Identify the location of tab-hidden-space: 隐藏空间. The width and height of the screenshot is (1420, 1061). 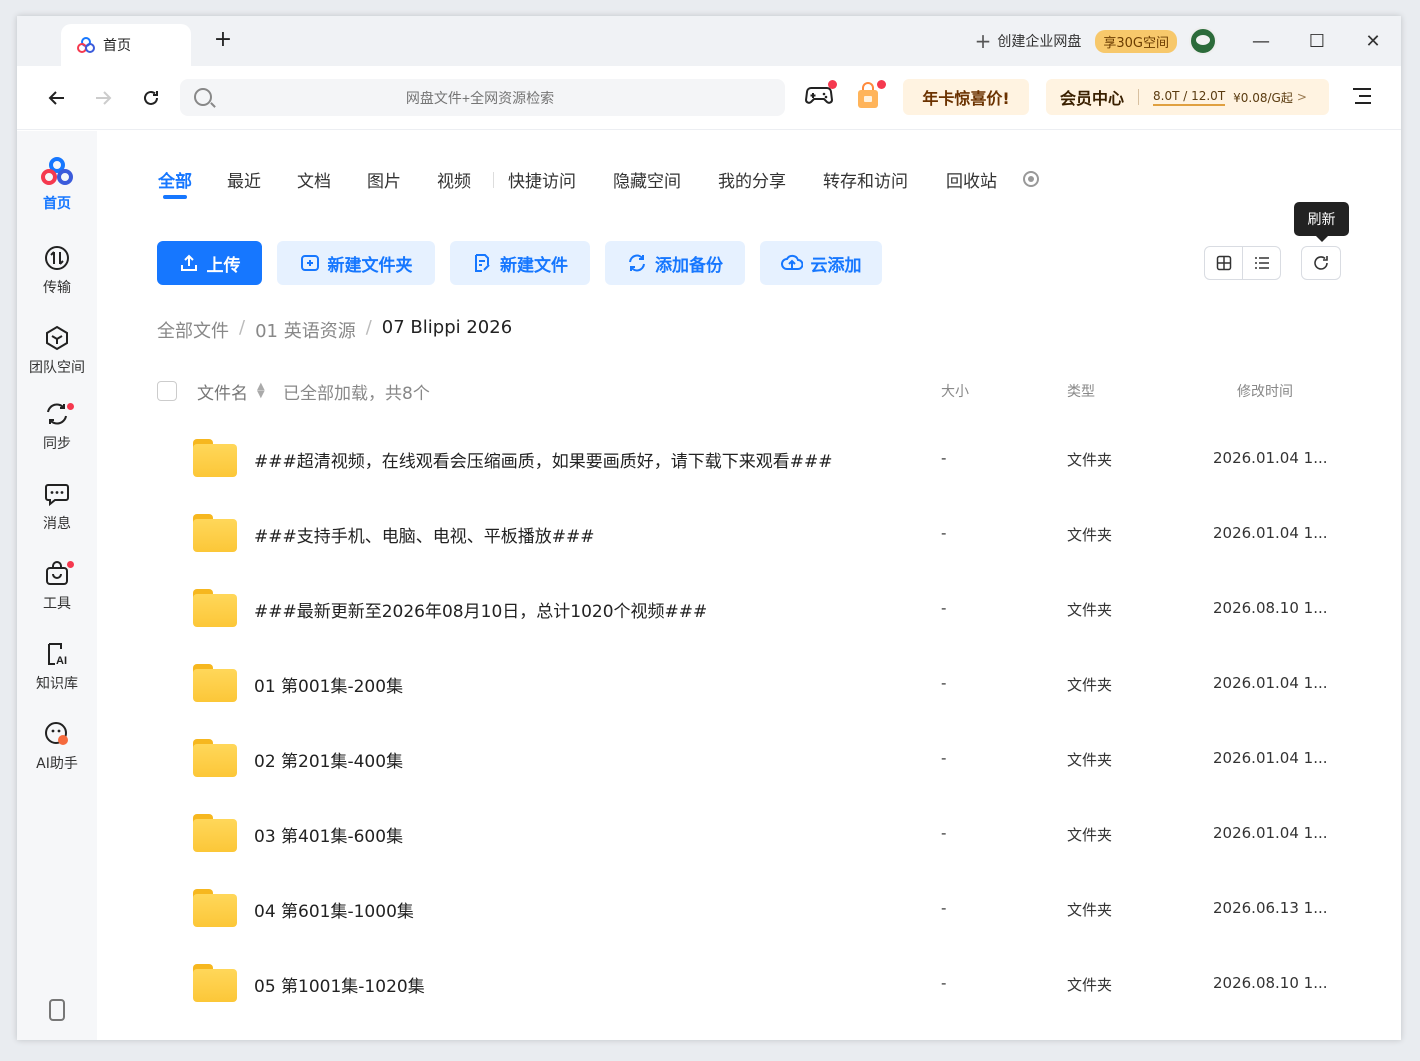
(647, 179).